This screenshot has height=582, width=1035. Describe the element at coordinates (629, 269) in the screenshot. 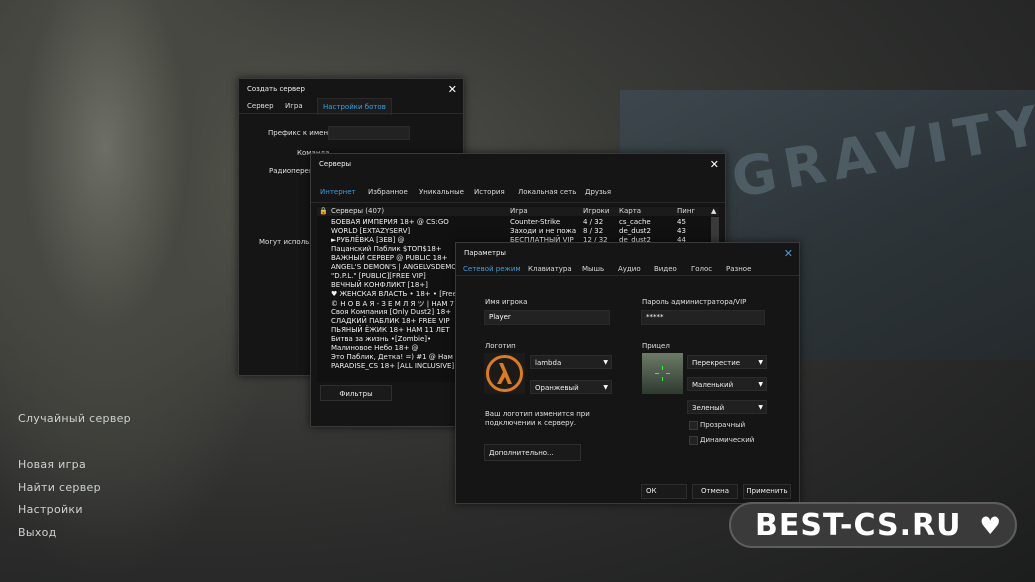

I see `tab-audio: Аудио` at that location.